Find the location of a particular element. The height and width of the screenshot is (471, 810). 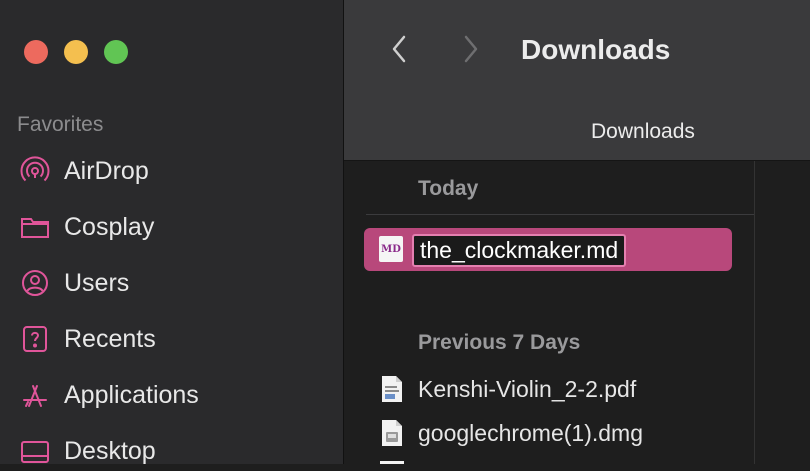

preview-pane is located at coordinates (782, 312).